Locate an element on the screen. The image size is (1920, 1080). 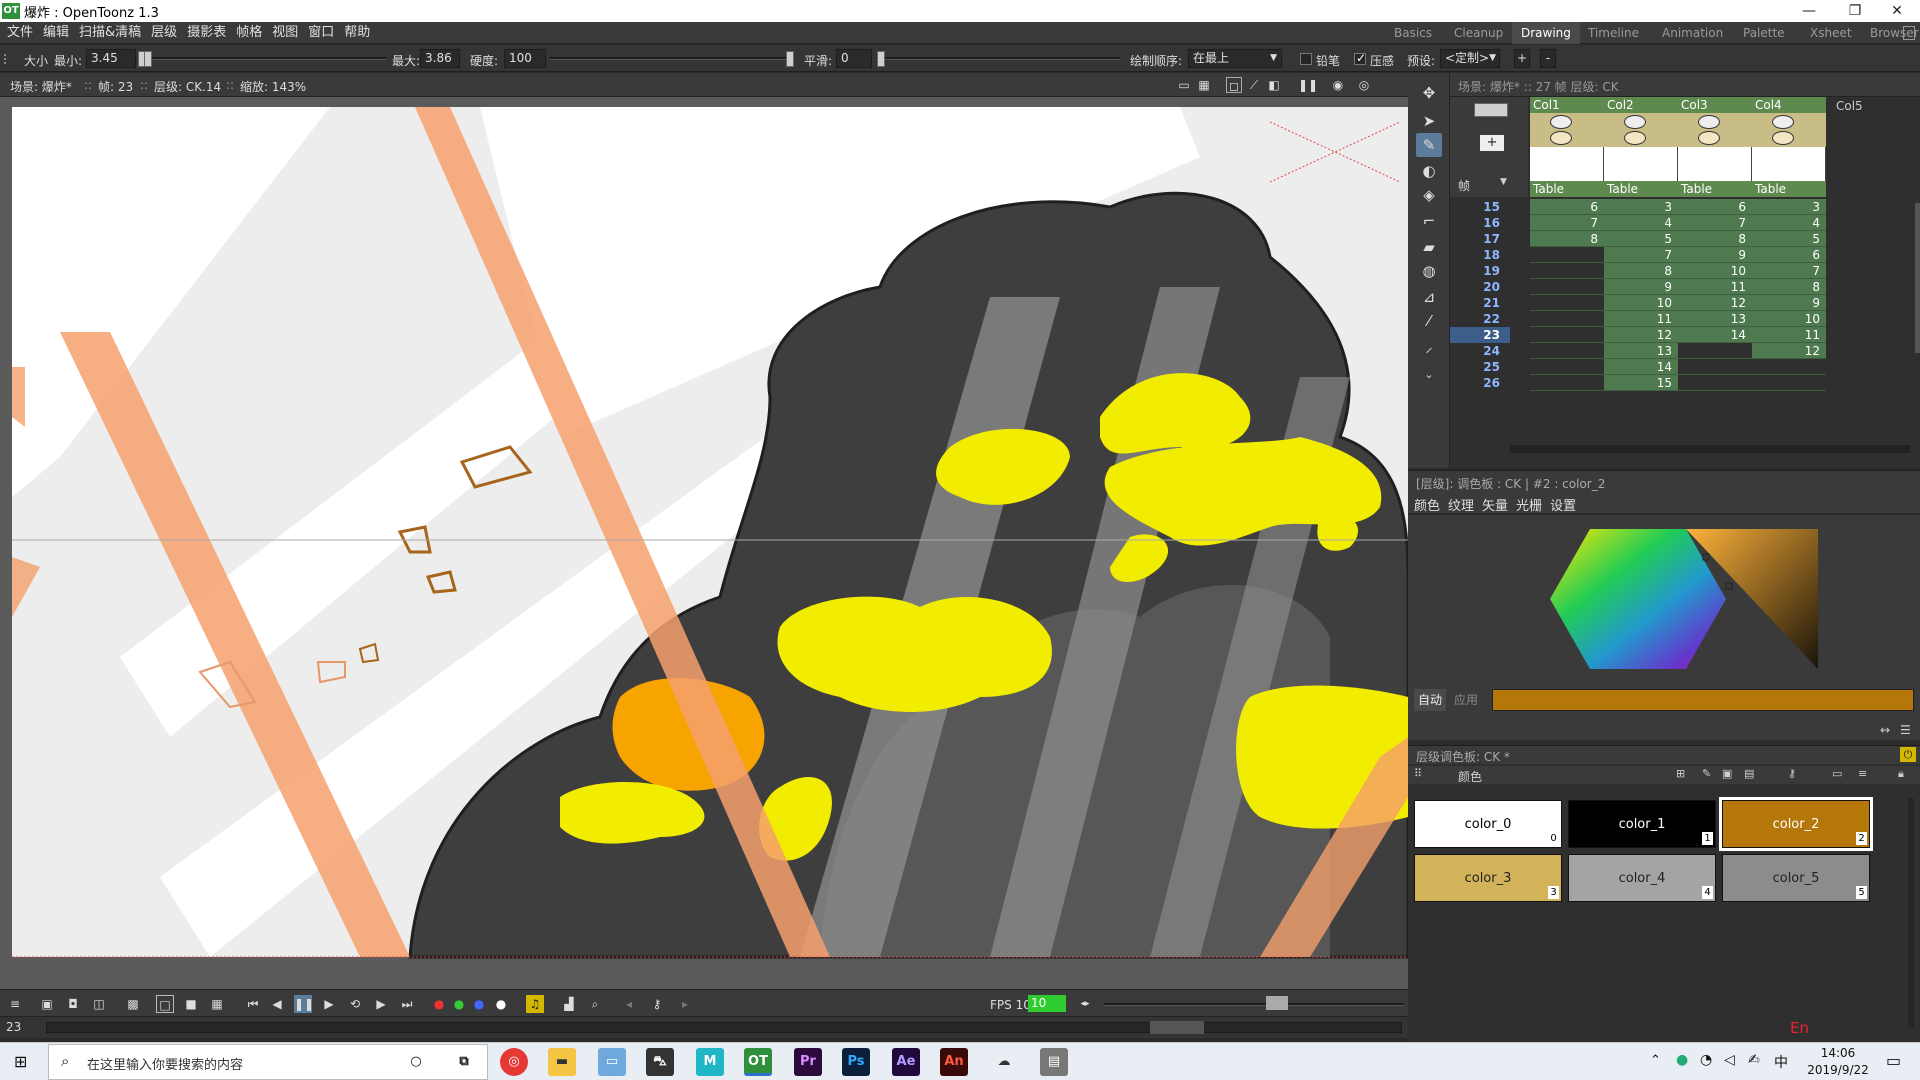
alpha-channel-icon: ● is located at coordinates (501, 1004).